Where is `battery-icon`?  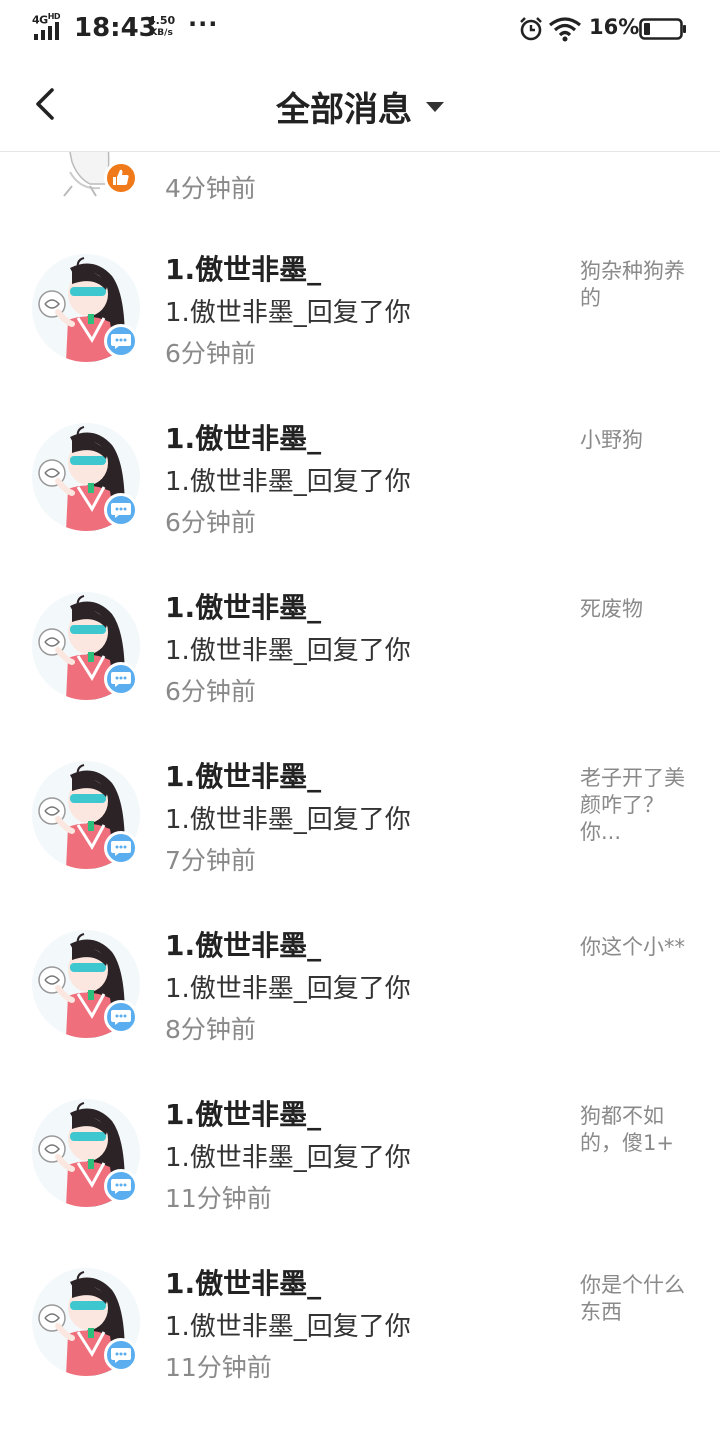
battery-icon is located at coordinates (662, 29).